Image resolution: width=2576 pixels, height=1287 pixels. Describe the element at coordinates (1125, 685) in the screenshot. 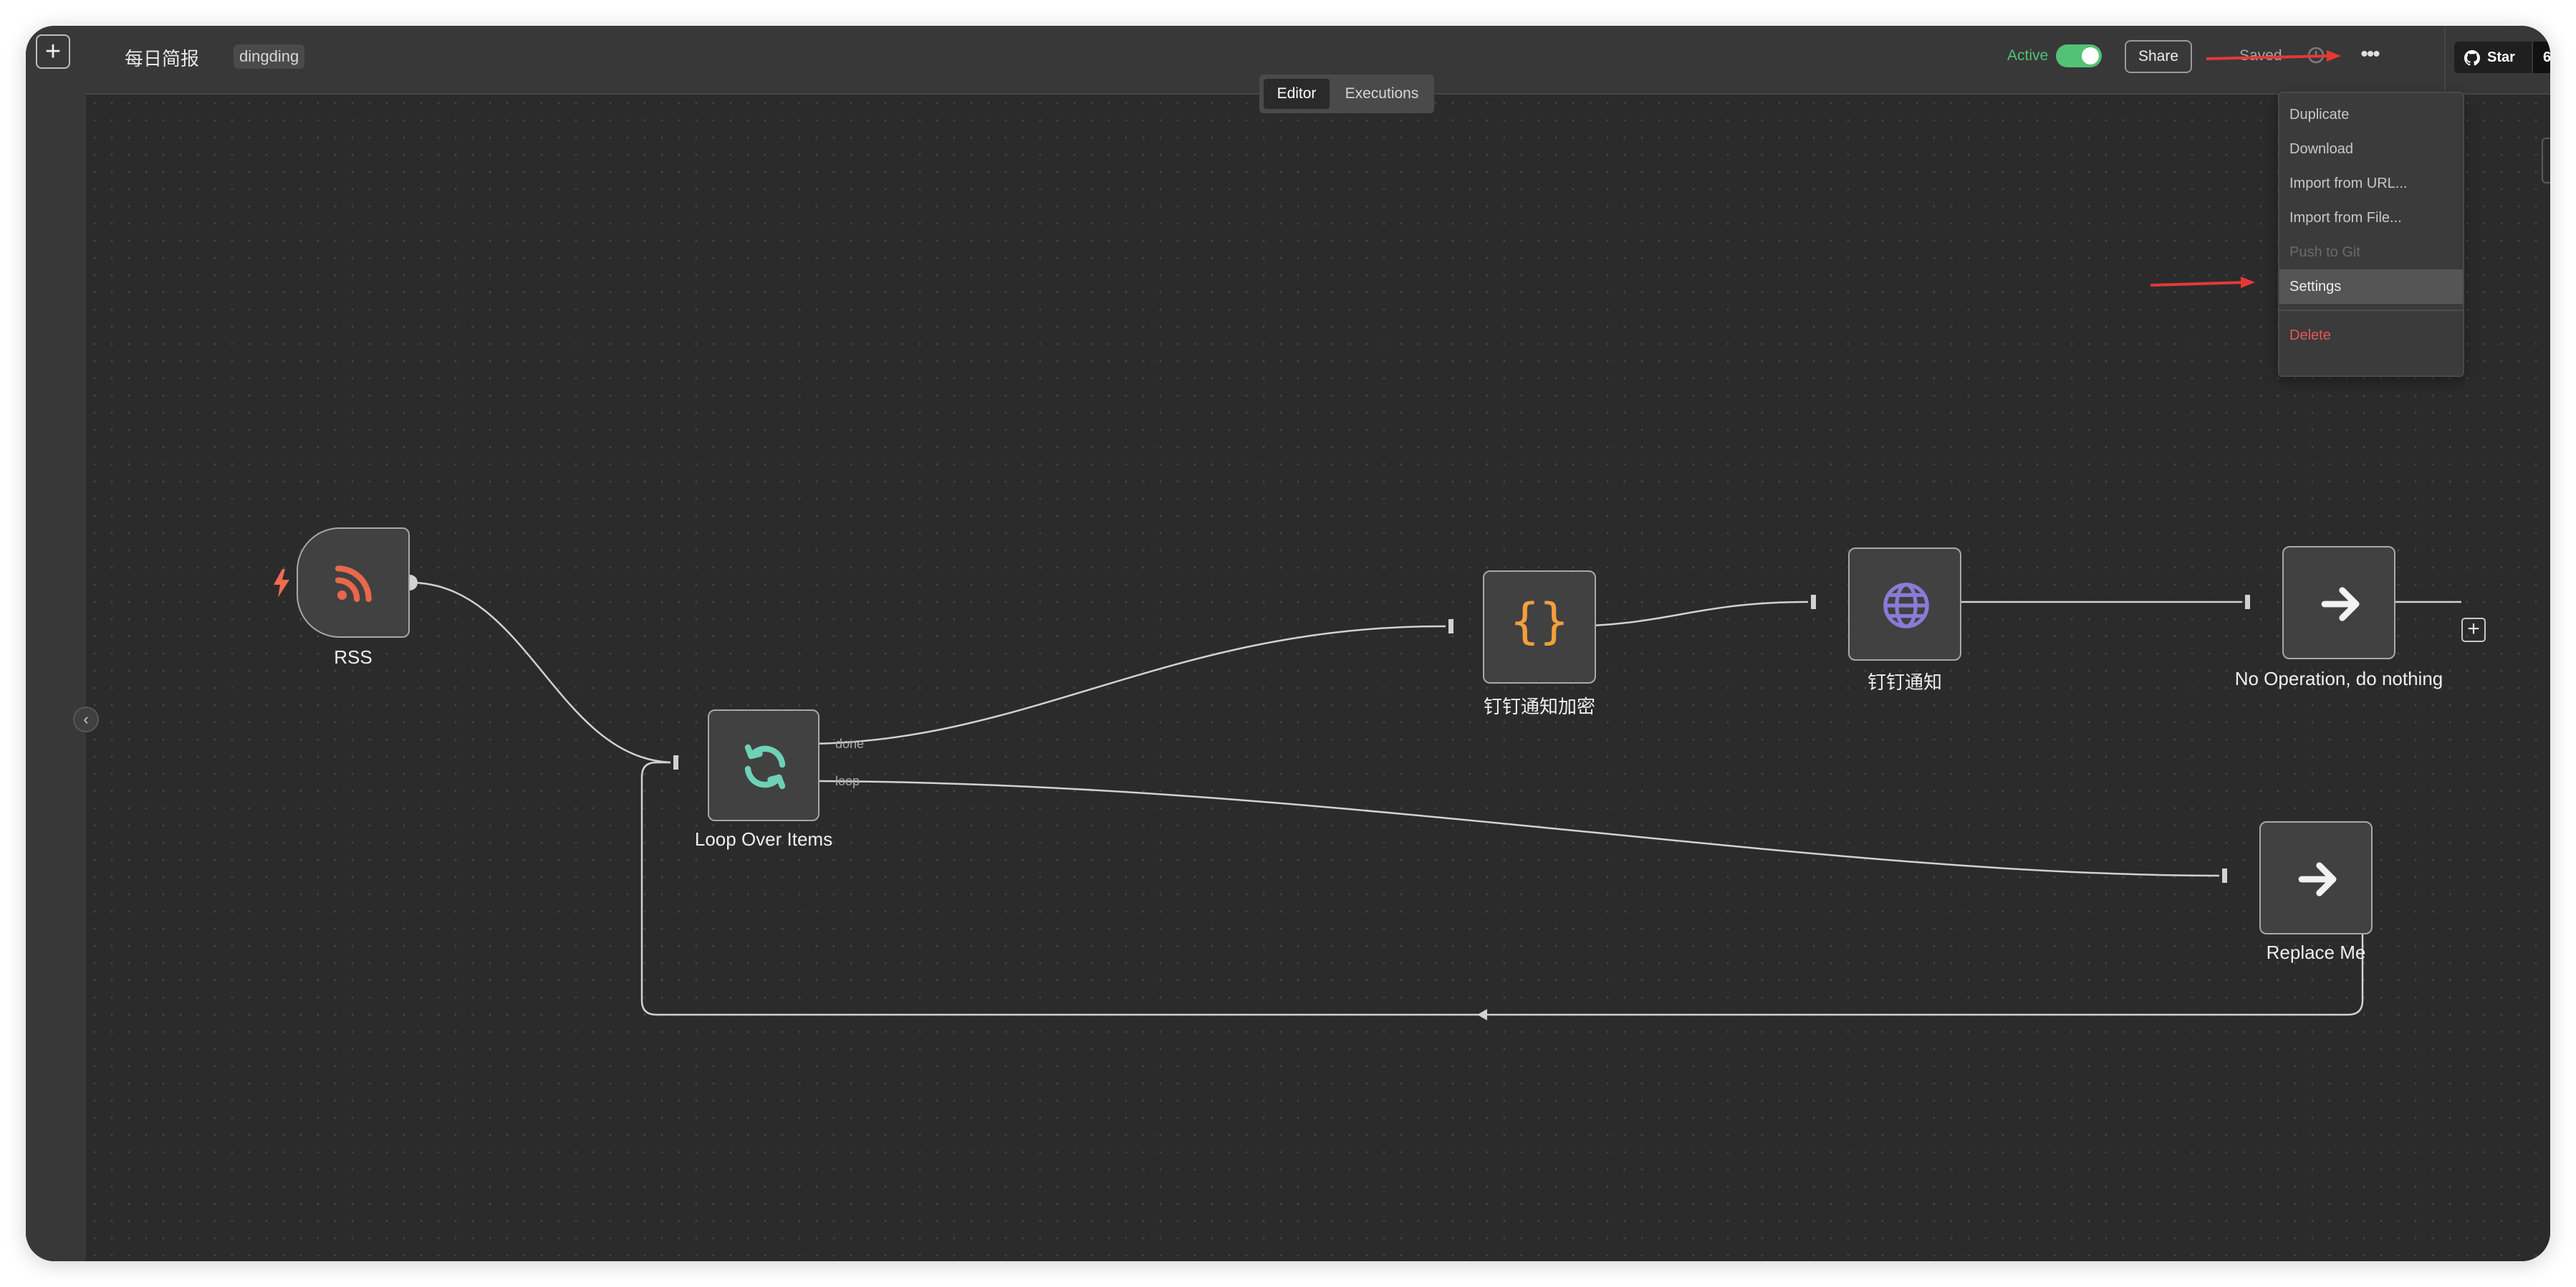

I see `edge-loop-encrypt` at that location.